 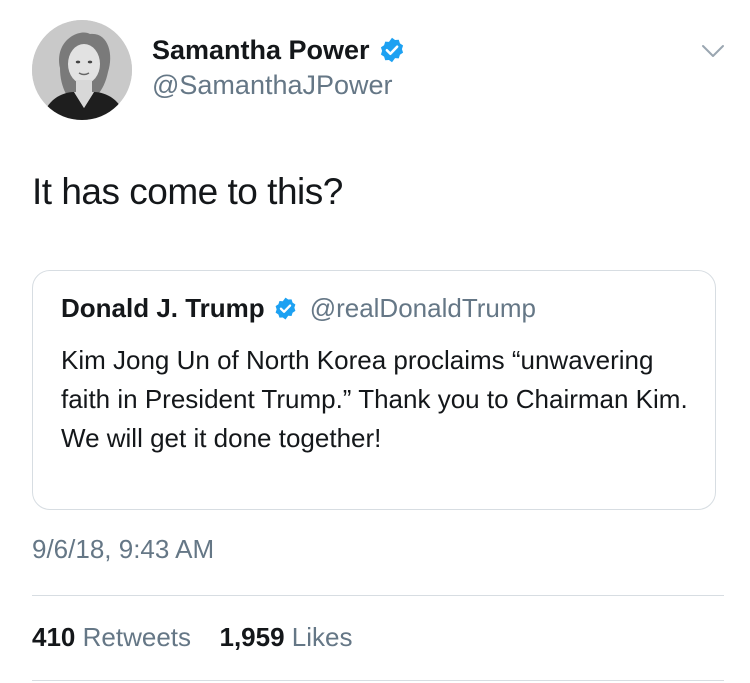 What do you see at coordinates (163, 308) in the screenshot?
I see `quoted-author-display-name: Donald J. Trump` at bounding box center [163, 308].